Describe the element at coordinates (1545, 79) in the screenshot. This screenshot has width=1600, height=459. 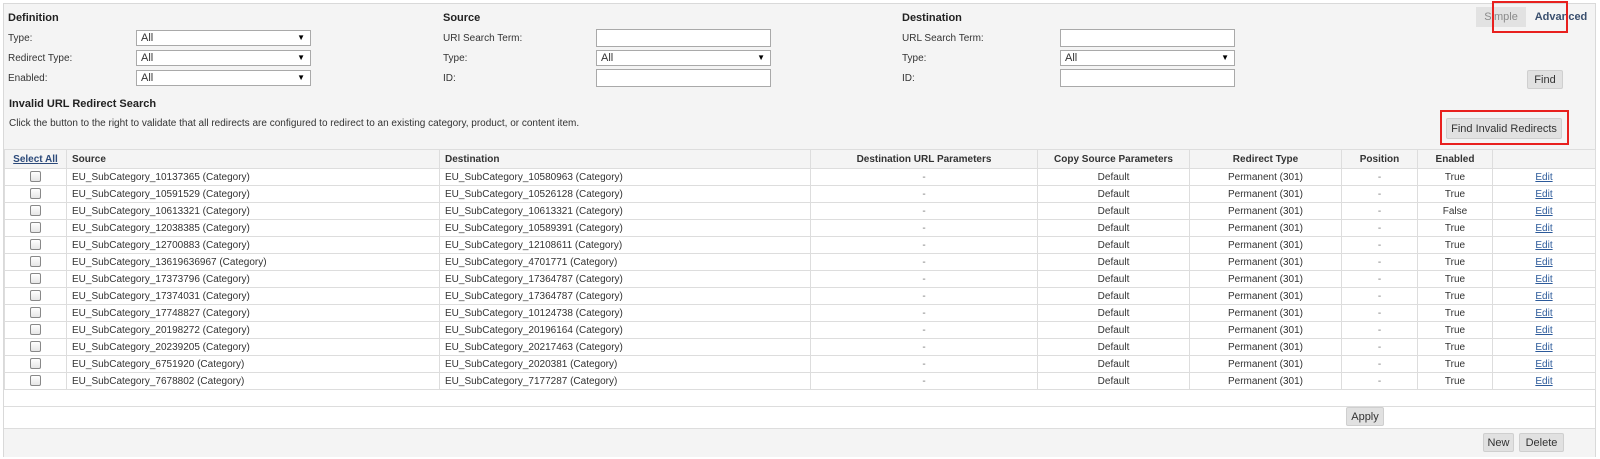
I see `find-button: Find` at that location.